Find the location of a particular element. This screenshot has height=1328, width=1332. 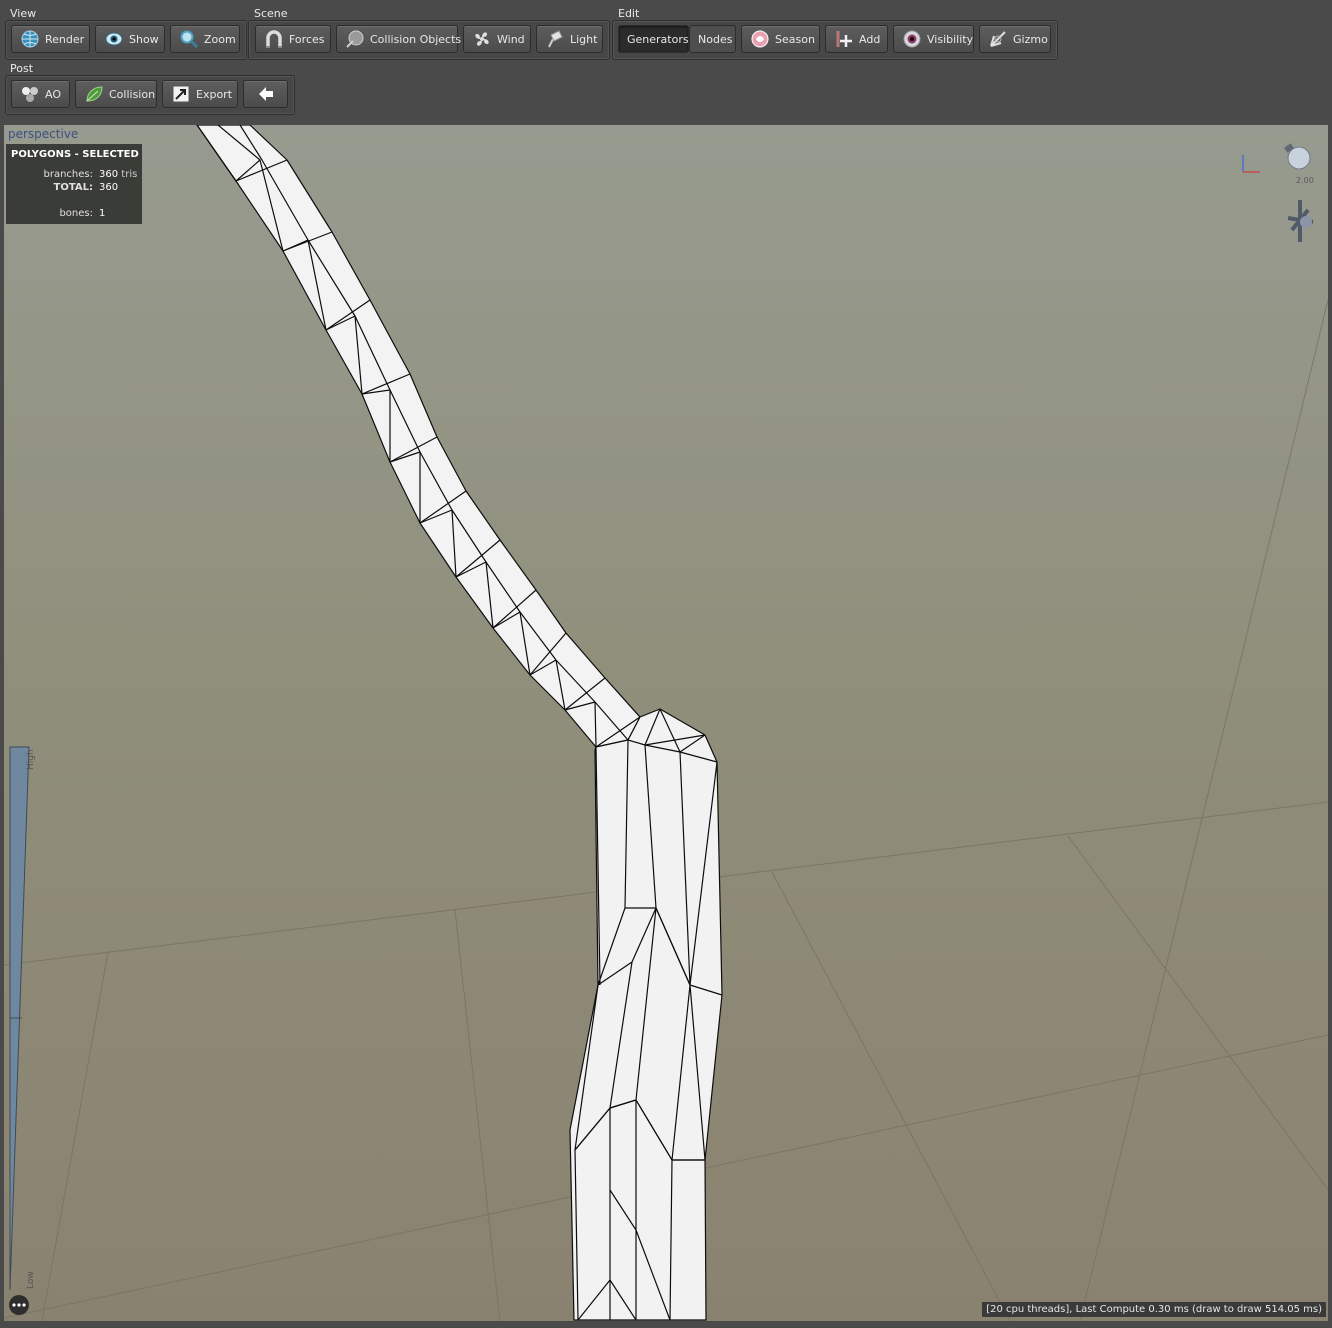

stats-header: POLYGONS - SELECTED is located at coordinates (75, 154).